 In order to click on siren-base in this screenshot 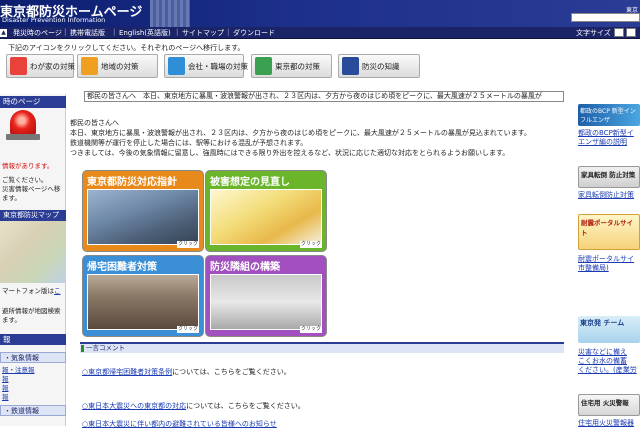, I will do `click(23, 137)`.